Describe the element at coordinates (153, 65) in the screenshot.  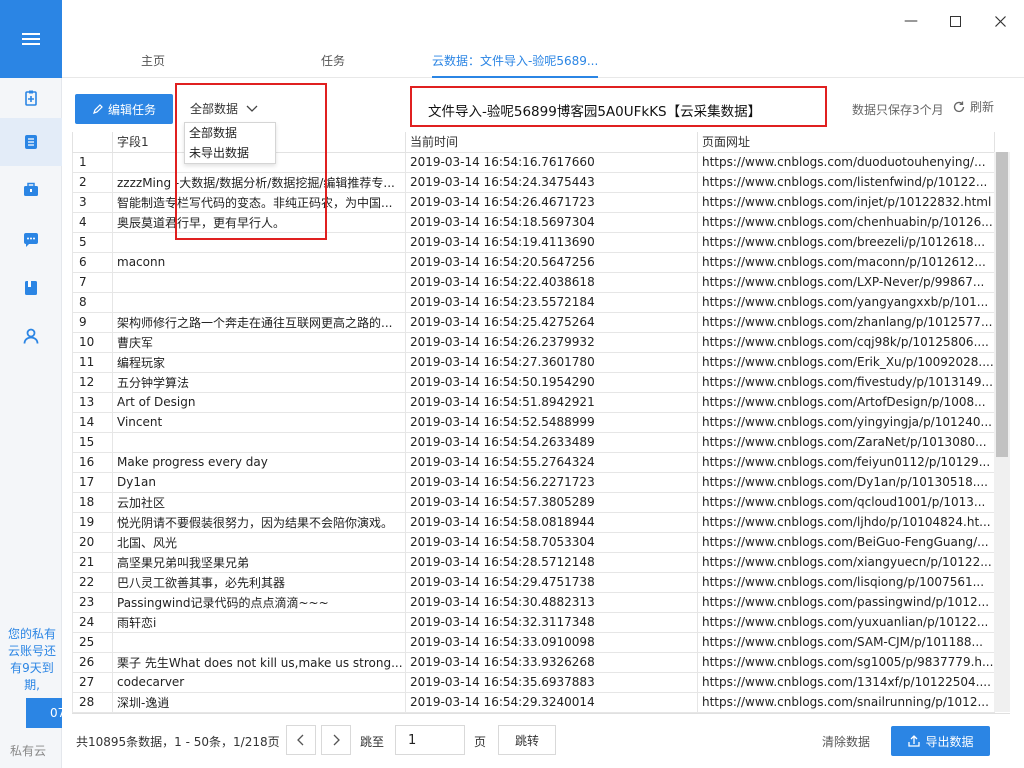
I see `tab-home: 主页` at that location.